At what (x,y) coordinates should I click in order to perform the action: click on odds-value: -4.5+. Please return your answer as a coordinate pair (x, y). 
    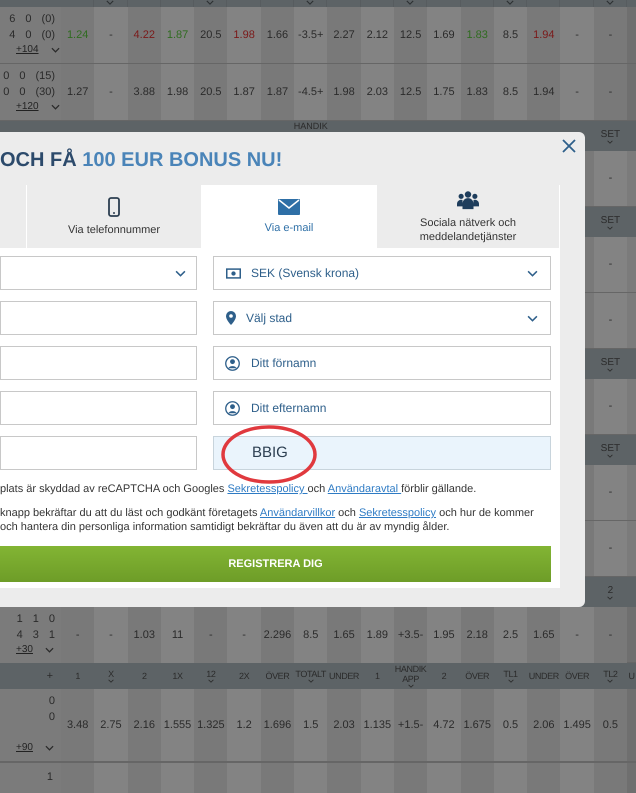
    Looking at the image, I should click on (311, 92).